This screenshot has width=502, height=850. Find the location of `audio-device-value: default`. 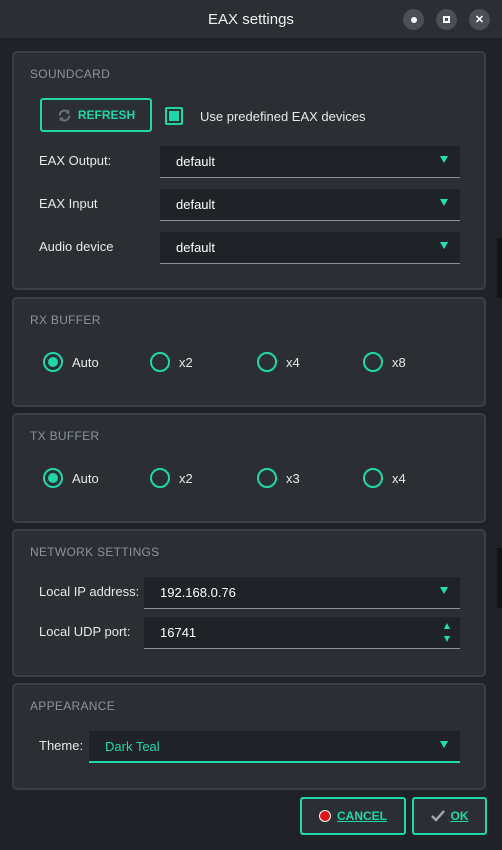

audio-device-value: default is located at coordinates (196, 247).